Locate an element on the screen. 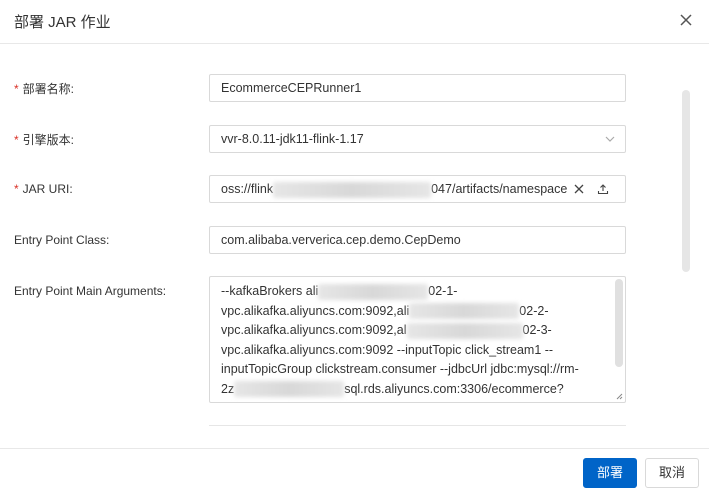 The image size is (709, 493). jar-uri-label: * JAR URI: is located at coordinates (43, 189).